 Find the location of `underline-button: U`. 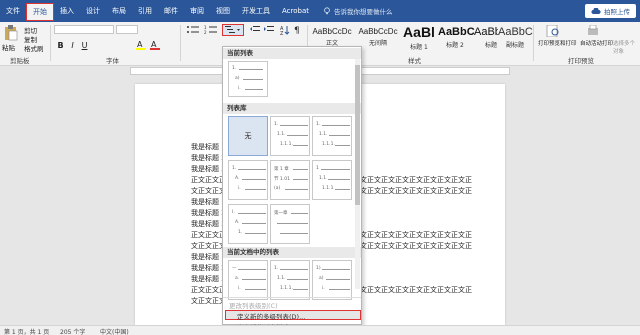

underline-button: U is located at coordinates (84, 45).